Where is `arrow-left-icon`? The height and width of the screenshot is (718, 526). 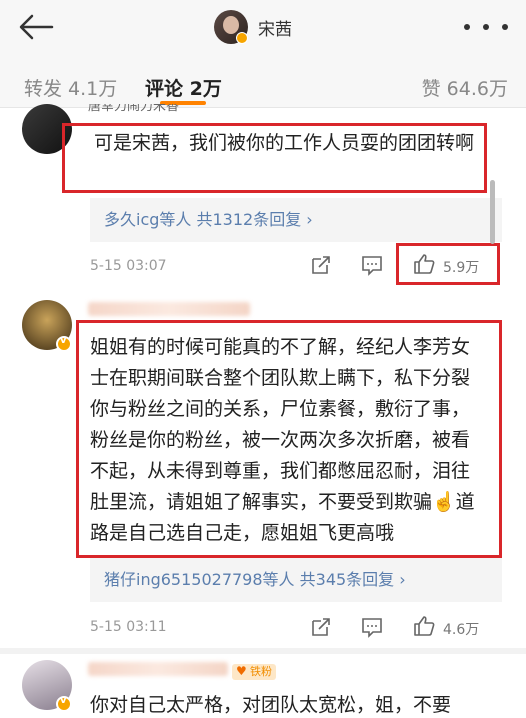
arrow-left-icon is located at coordinates (36, 27).